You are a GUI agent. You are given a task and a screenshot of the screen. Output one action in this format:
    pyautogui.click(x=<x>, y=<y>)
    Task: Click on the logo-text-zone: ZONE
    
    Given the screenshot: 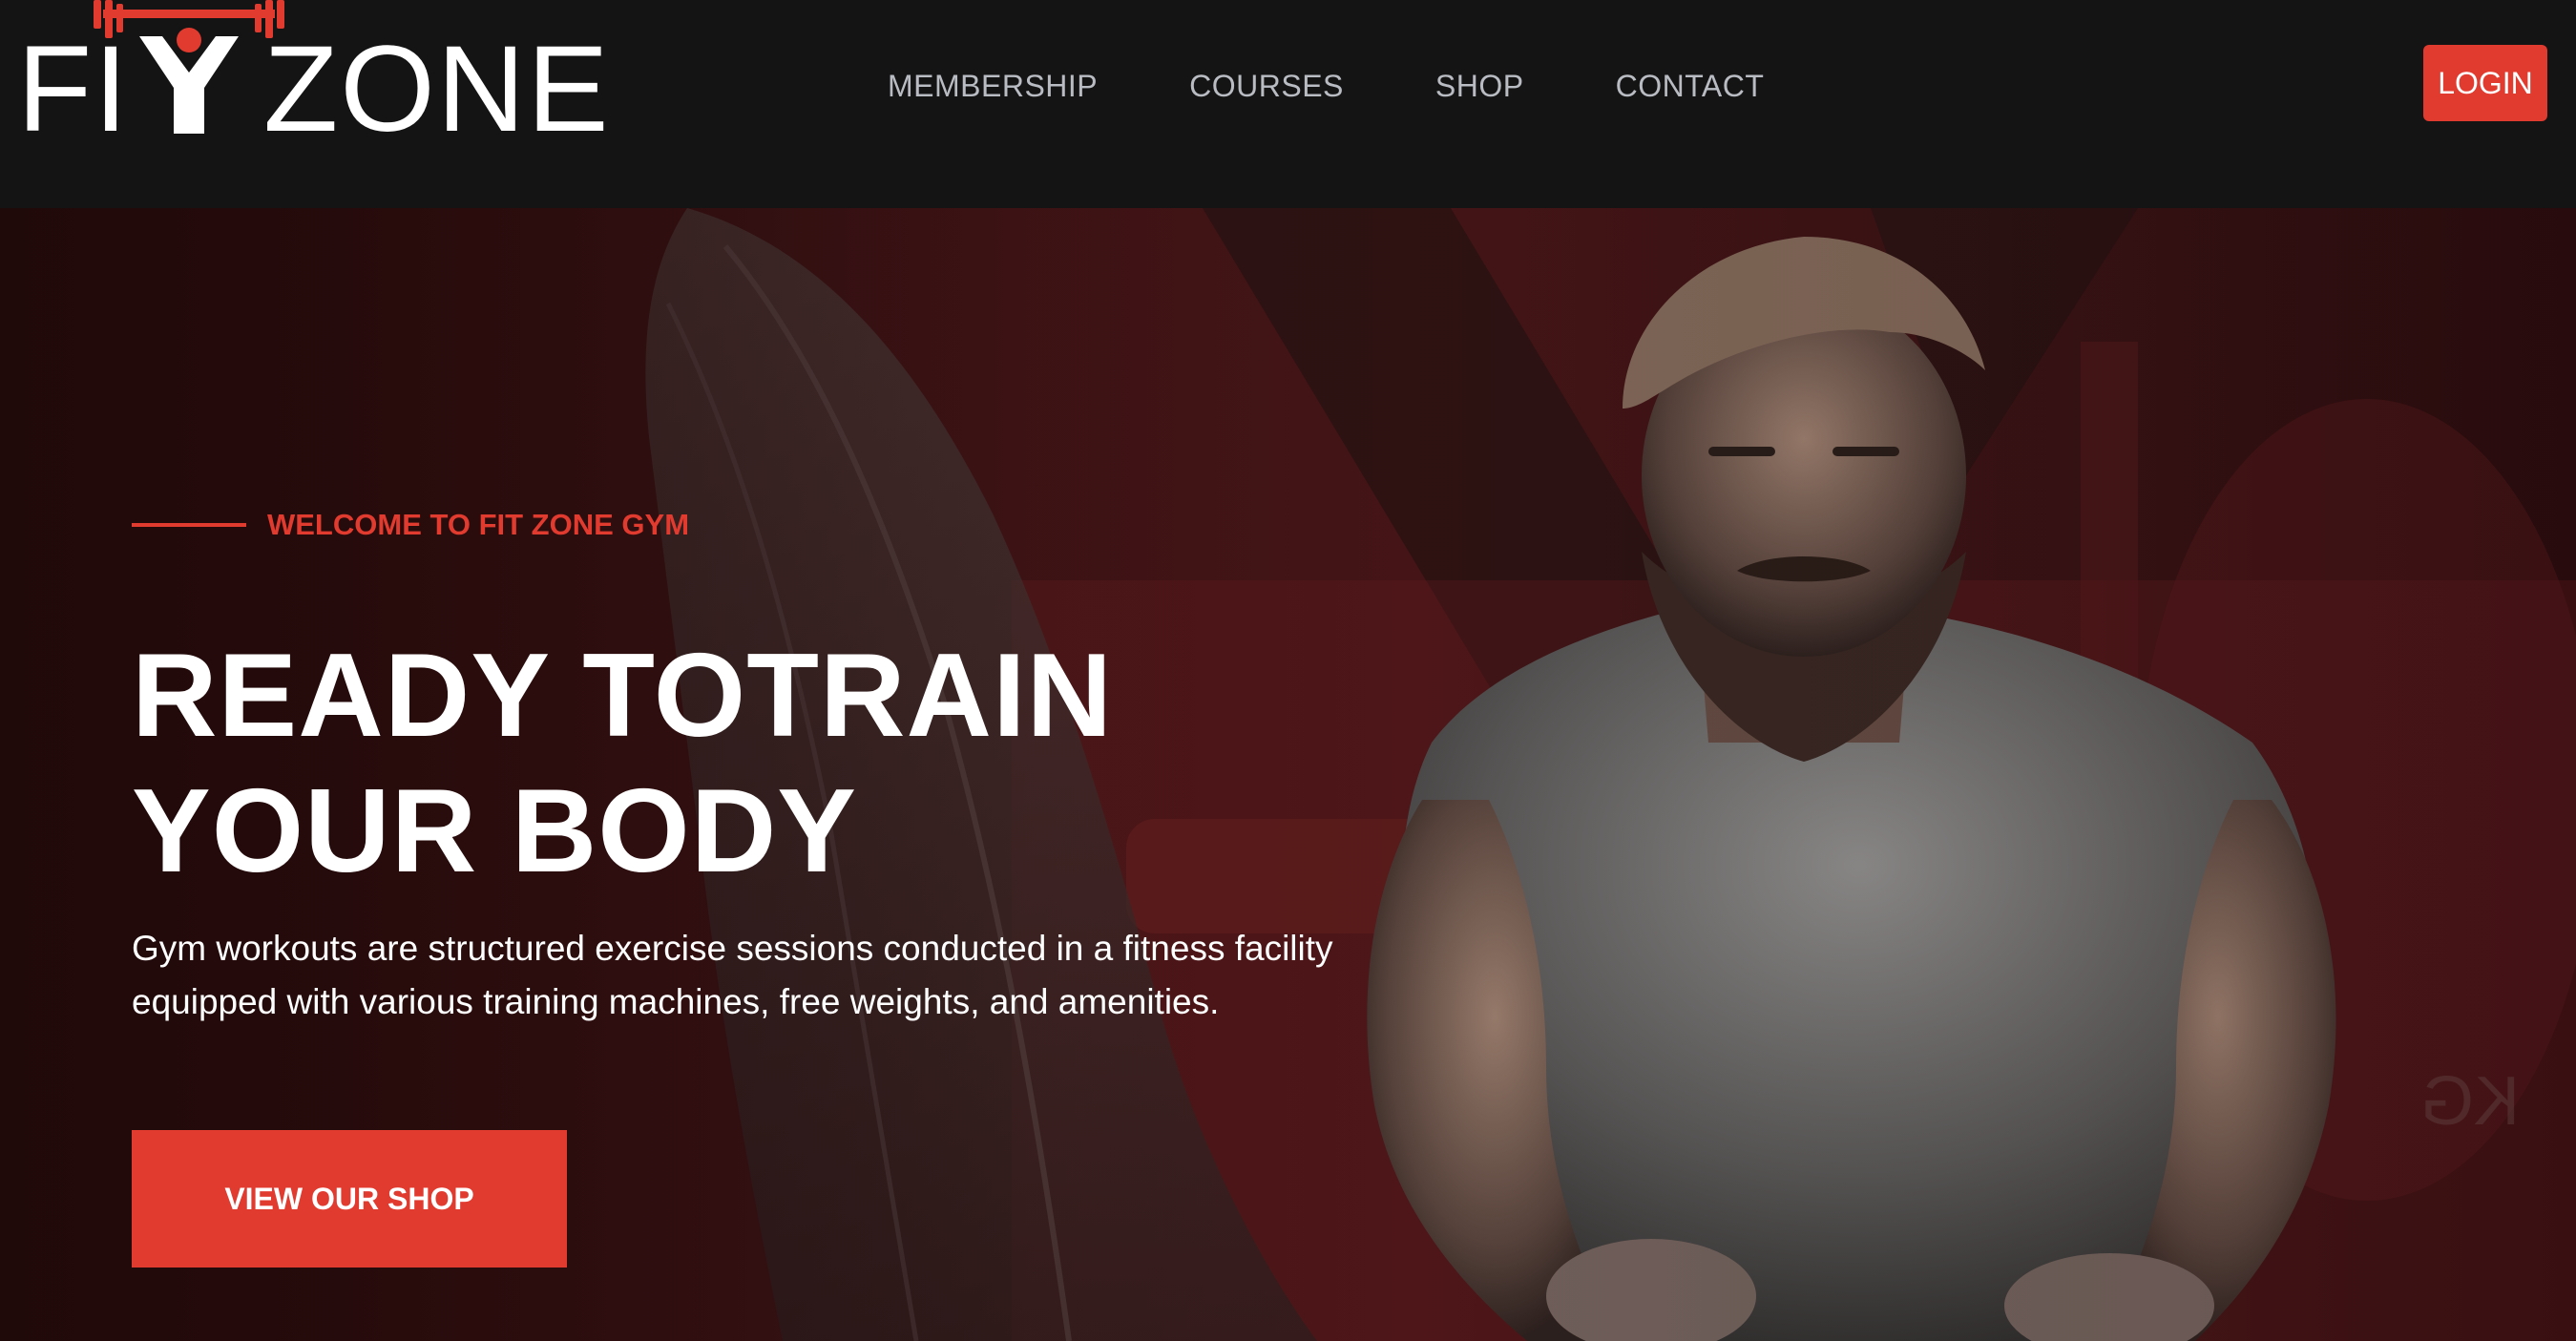 What is the action you would take?
    pyautogui.click(x=437, y=89)
    